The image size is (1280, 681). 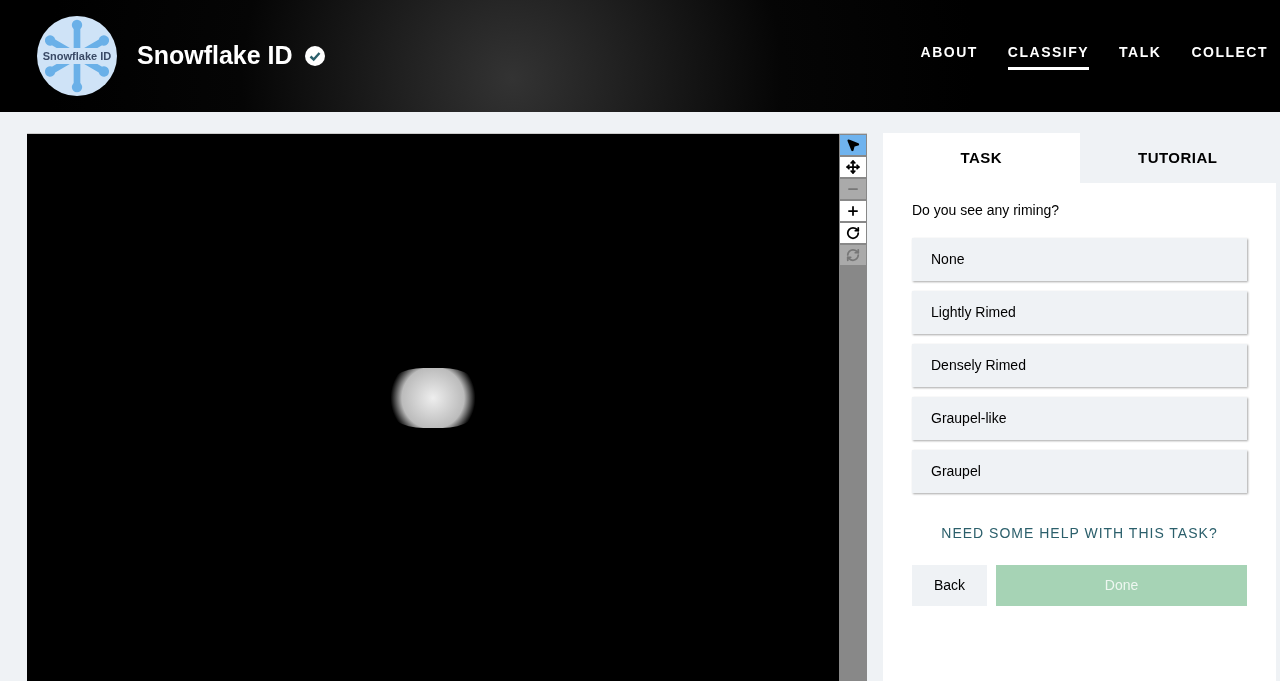 What do you see at coordinates (1079, 312) in the screenshot?
I see `answer-option: Lightly Rimed` at bounding box center [1079, 312].